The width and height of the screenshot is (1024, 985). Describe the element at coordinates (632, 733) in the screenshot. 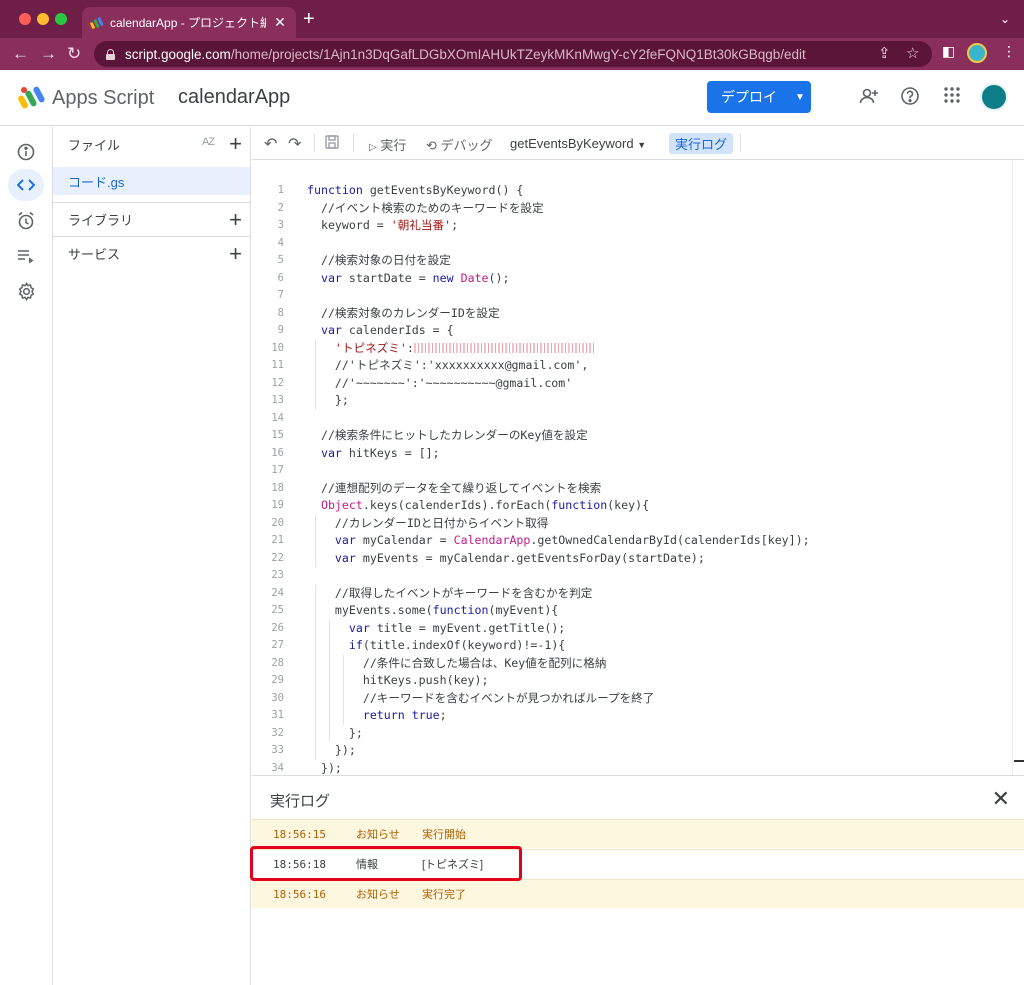

I see `code-line: 32 };` at that location.